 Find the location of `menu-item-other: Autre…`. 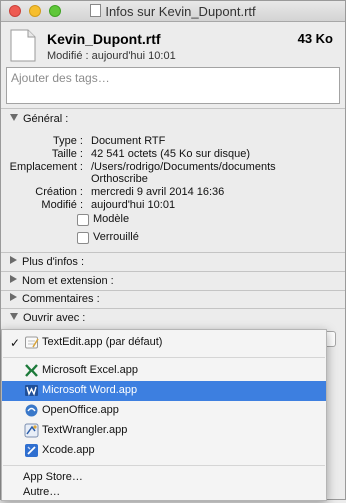

menu-item-other: Autre… is located at coordinates (164, 493).